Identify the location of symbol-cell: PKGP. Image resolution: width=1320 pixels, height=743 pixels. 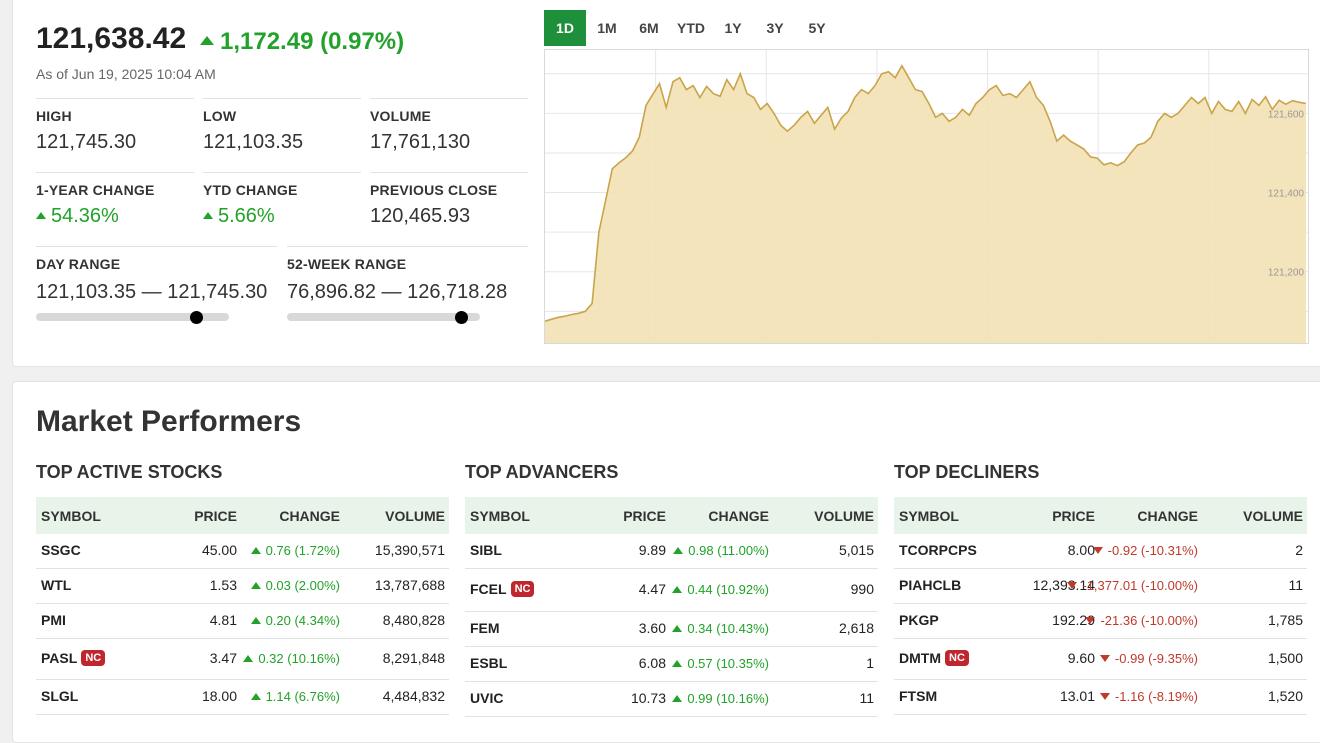
(919, 620).